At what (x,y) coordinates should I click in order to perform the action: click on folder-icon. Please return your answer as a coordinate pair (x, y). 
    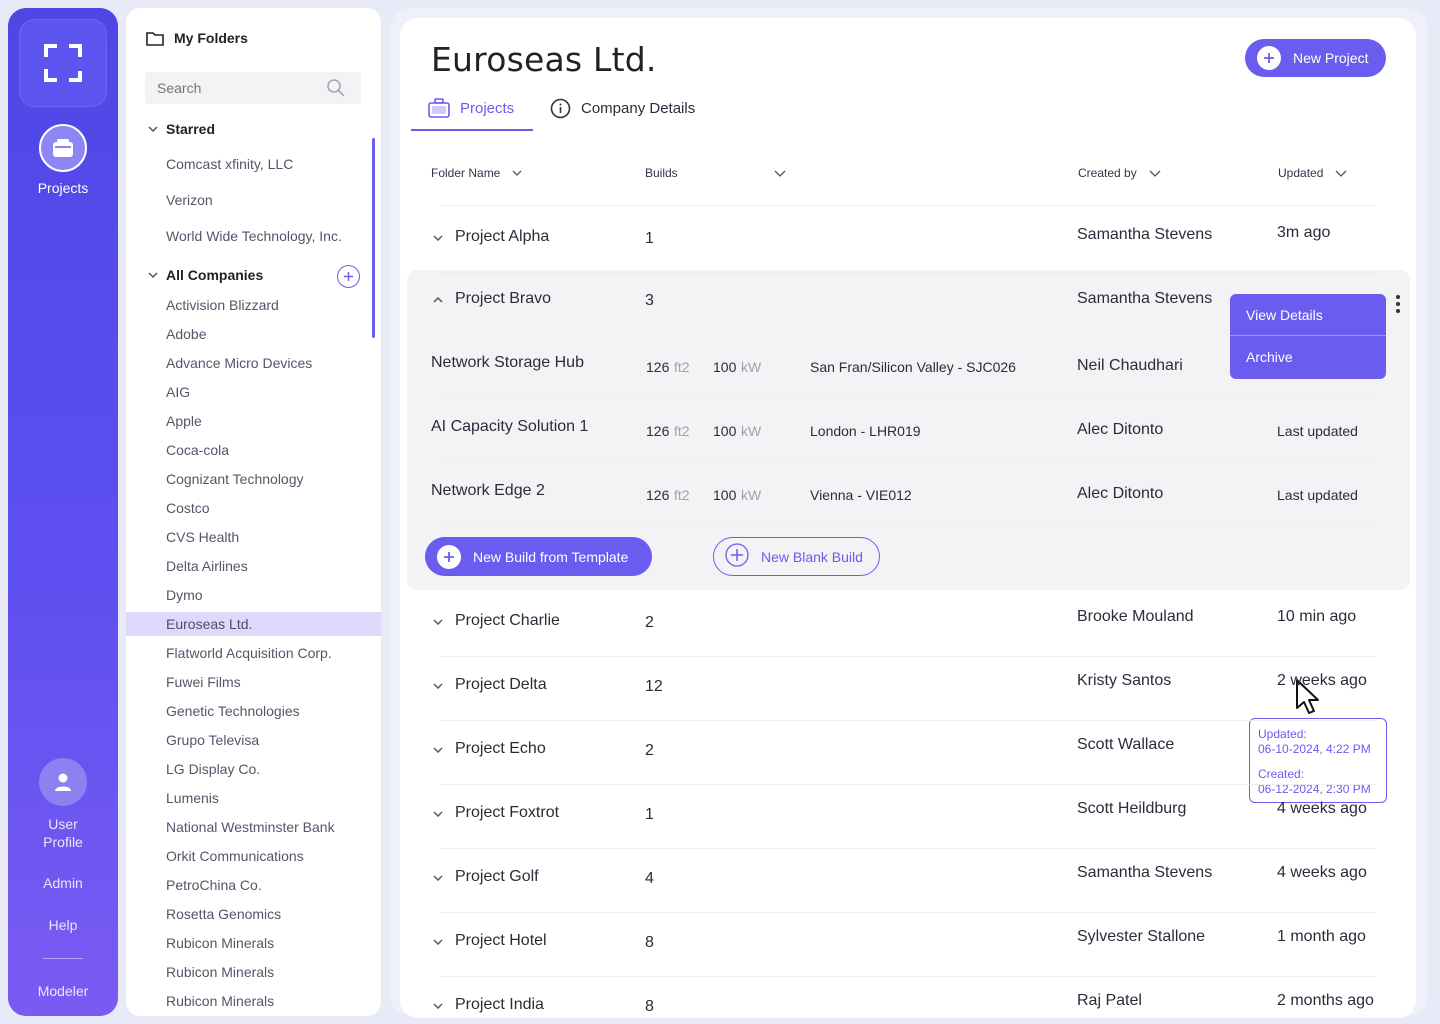
    Looking at the image, I should click on (155, 38).